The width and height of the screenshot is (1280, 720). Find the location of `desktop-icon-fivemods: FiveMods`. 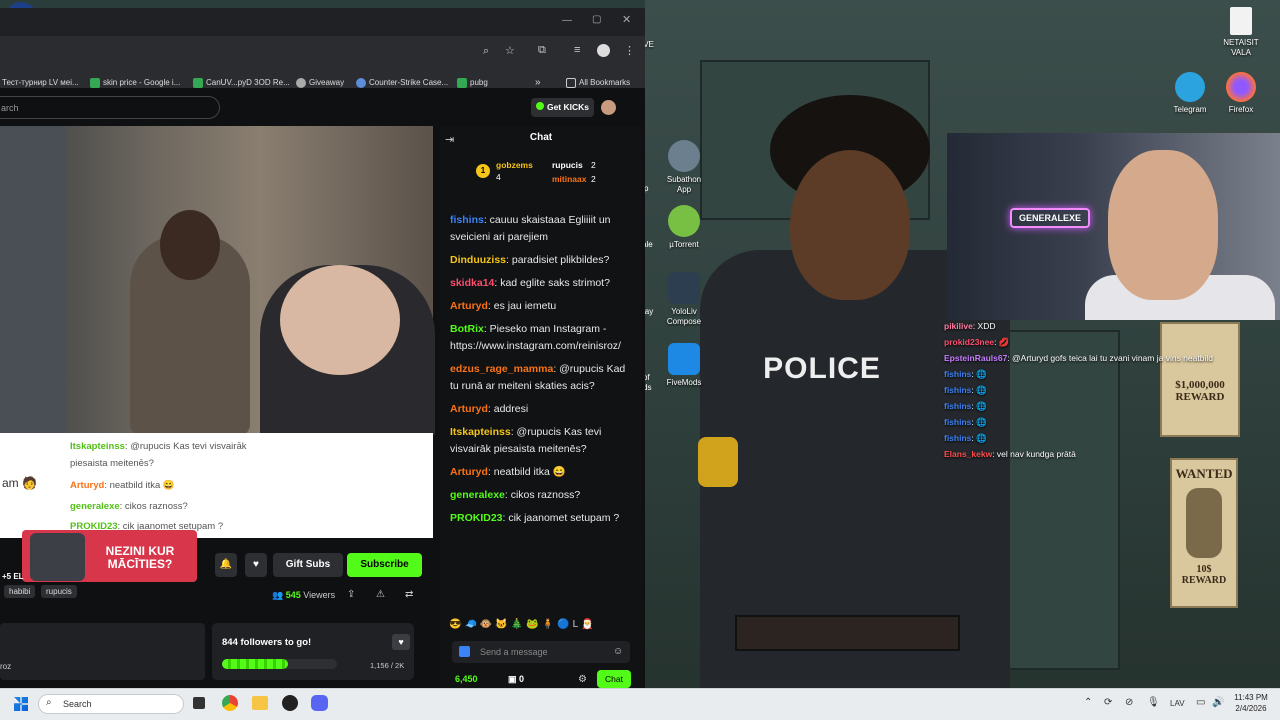

desktop-icon-fivemods: FiveMods is located at coordinates (684, 365).